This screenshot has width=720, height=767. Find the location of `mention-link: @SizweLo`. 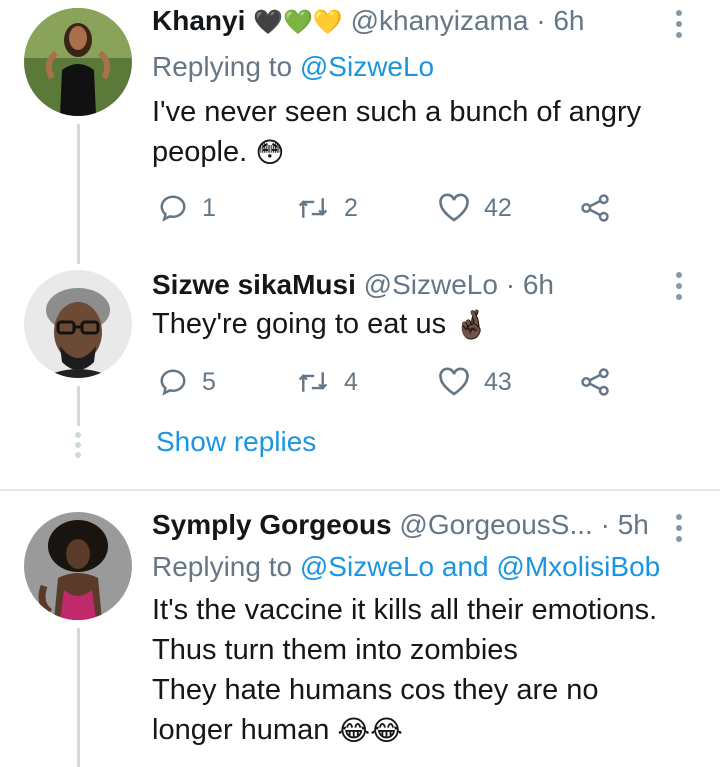

mention-link: @SizweLo is located at coordinates (367, 66).